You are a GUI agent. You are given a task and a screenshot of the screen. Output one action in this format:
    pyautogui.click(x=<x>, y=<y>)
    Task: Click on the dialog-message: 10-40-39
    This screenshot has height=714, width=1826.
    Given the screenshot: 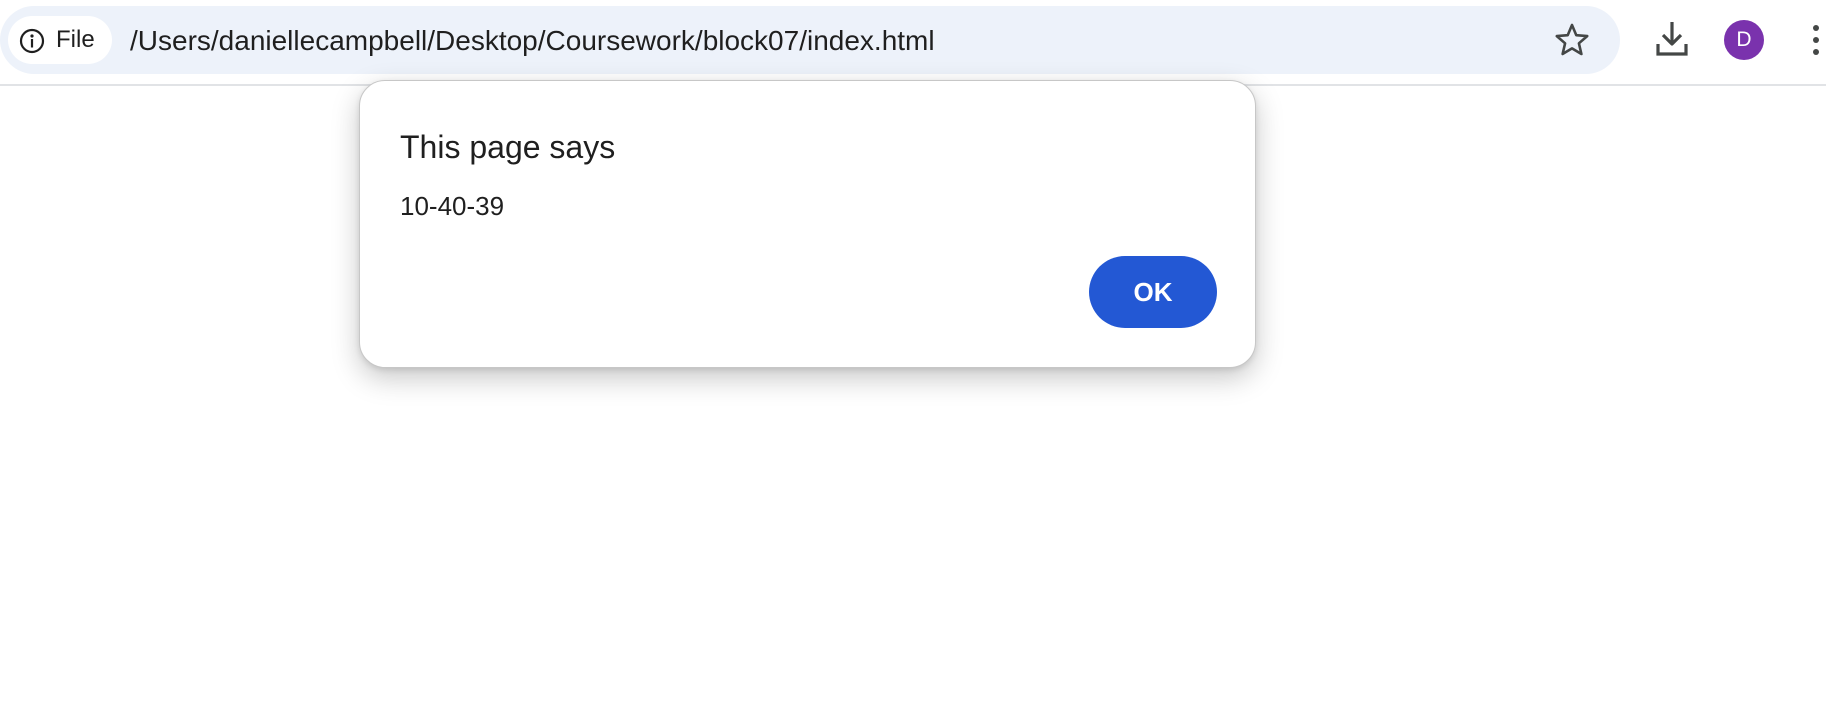 What is the action you would take?
    pyautogui.click(x=452, y=206)
    